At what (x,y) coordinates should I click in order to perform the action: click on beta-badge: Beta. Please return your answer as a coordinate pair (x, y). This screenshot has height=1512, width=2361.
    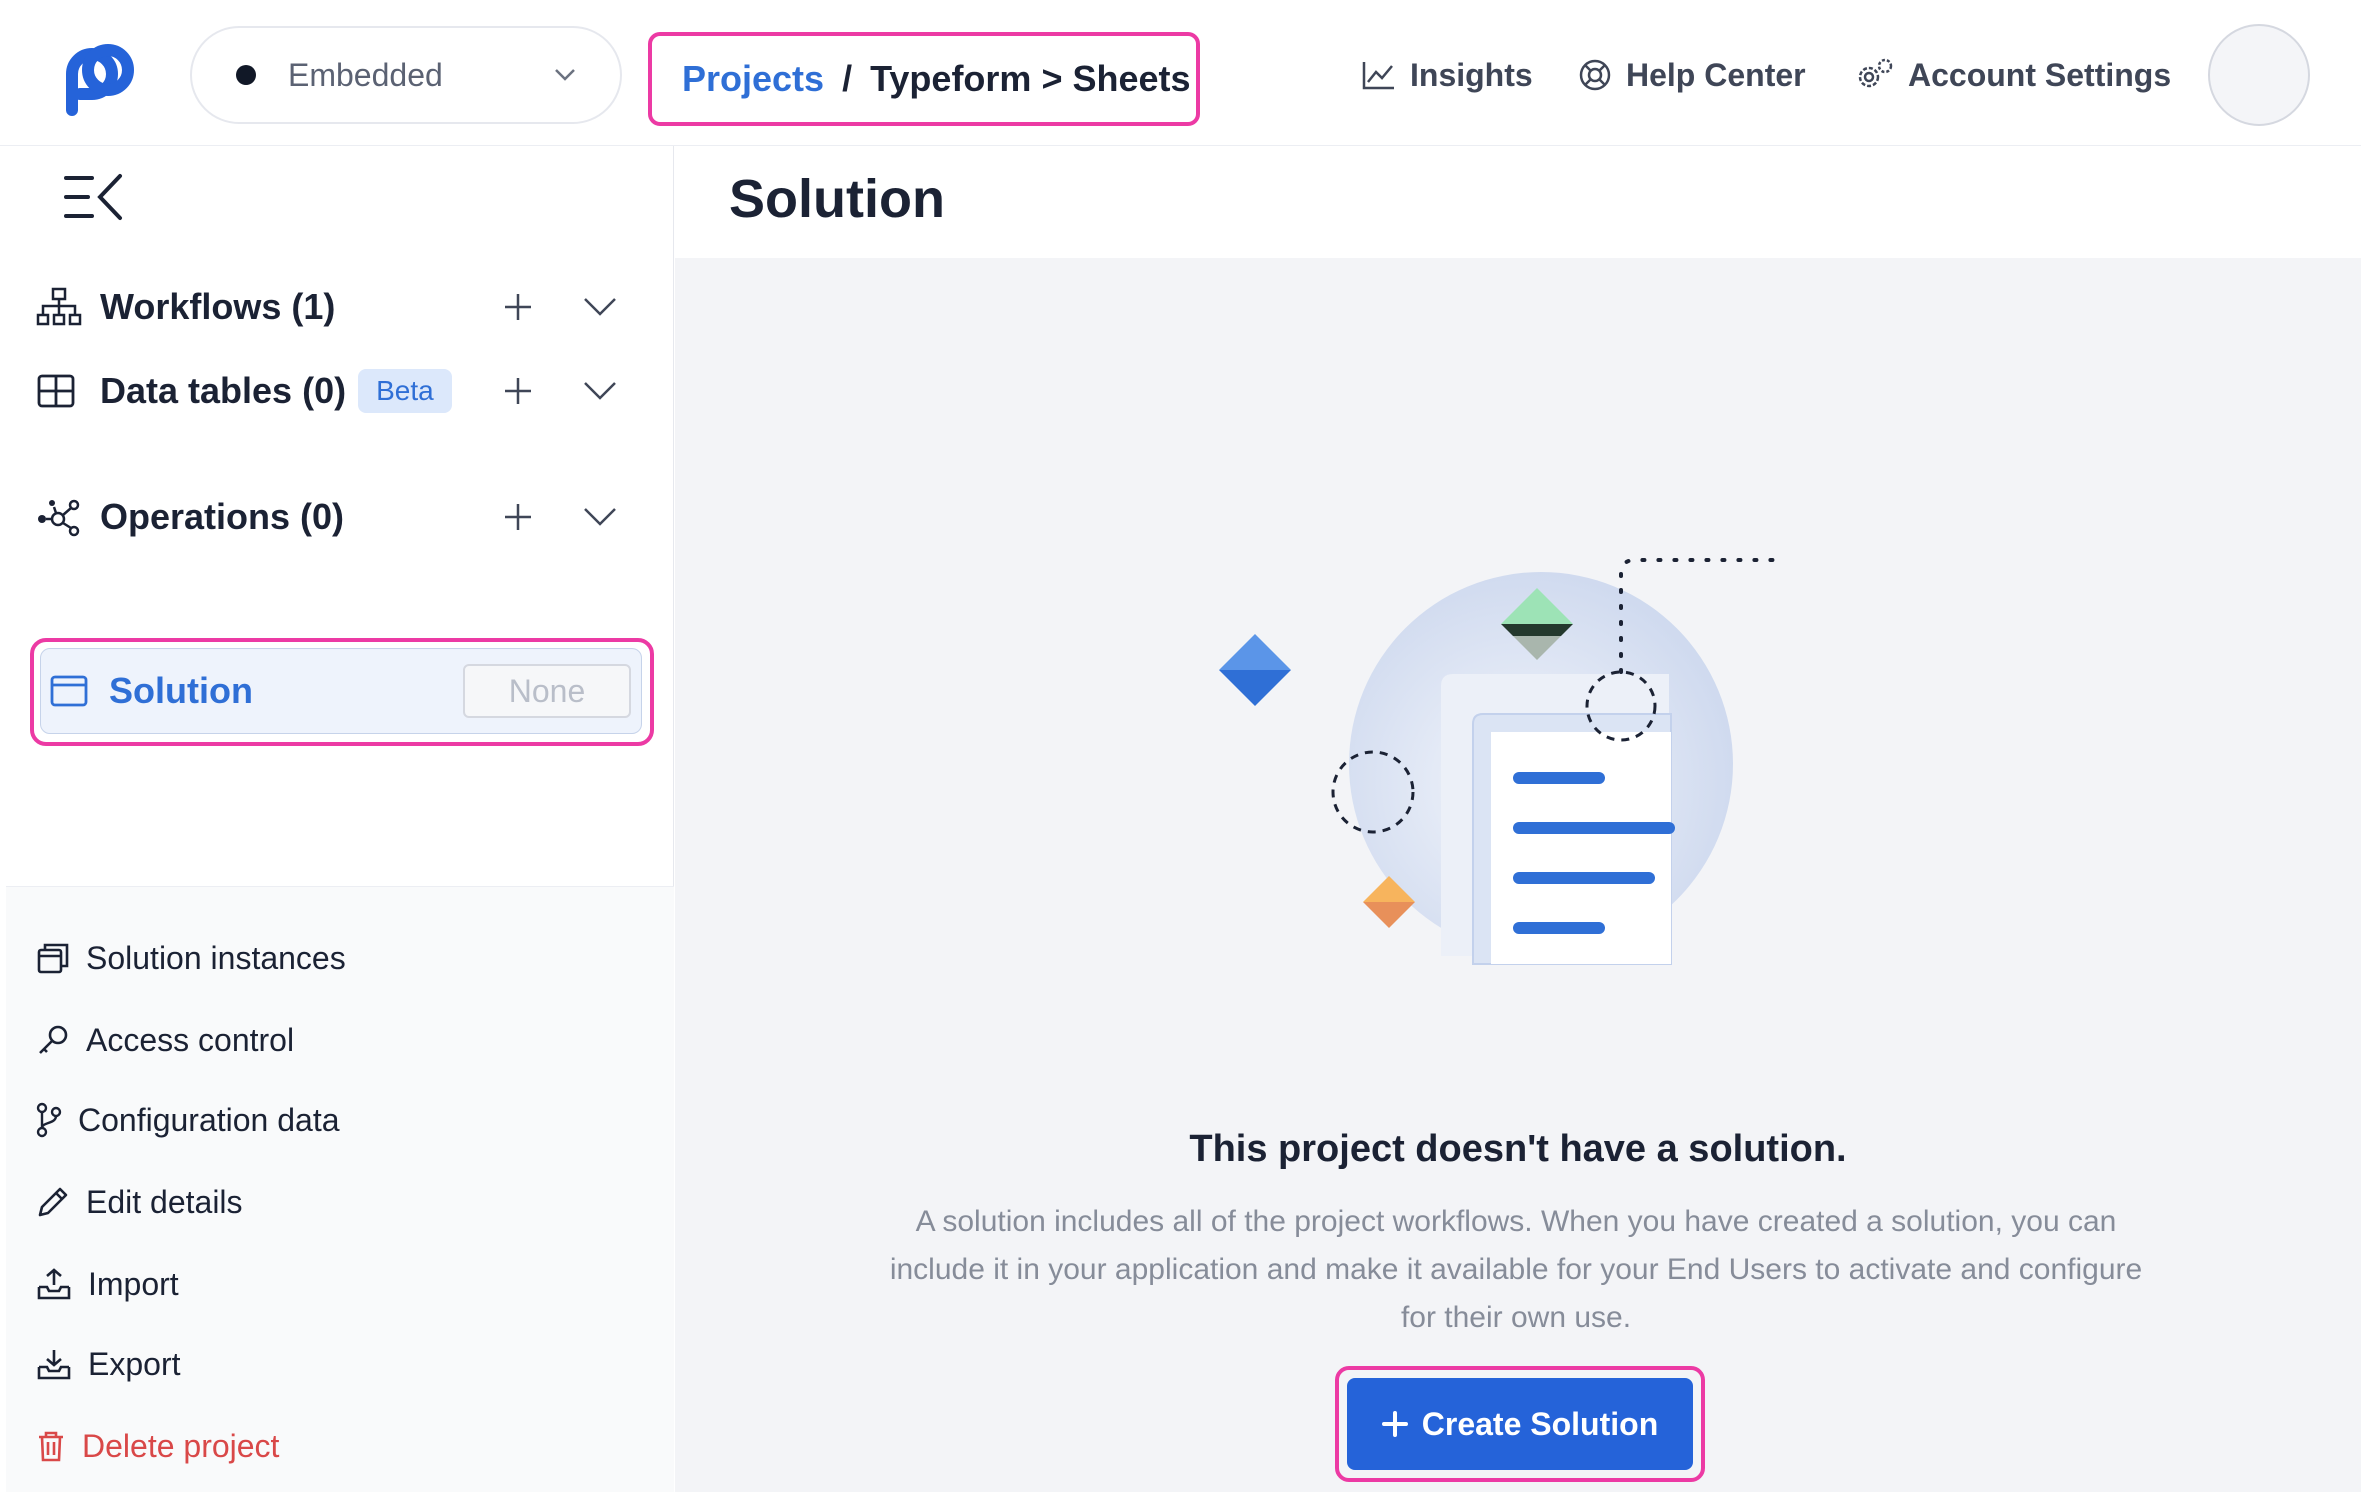
    Looking at the image, I should click on (405, 391).